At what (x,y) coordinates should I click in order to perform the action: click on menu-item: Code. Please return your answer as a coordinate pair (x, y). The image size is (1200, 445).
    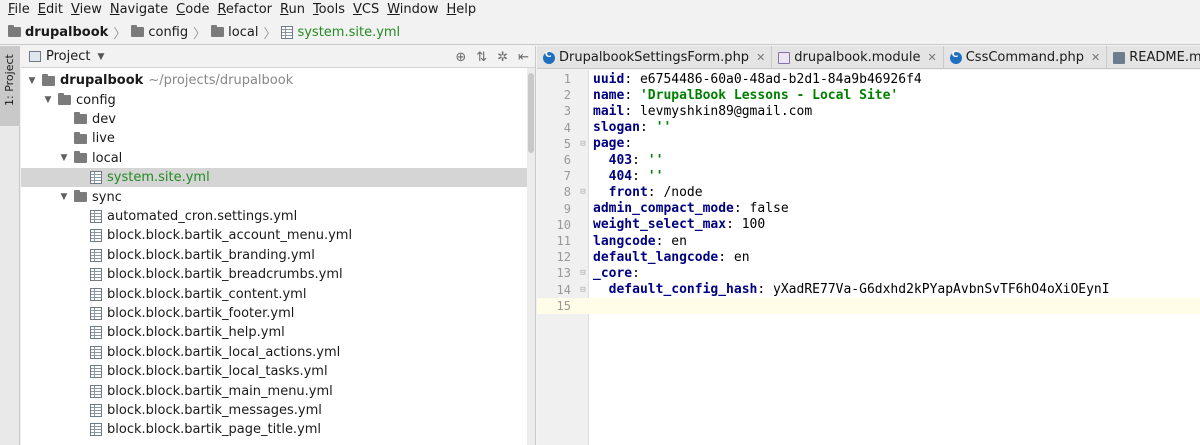
    Looking at the image, I should click on (192, 10).